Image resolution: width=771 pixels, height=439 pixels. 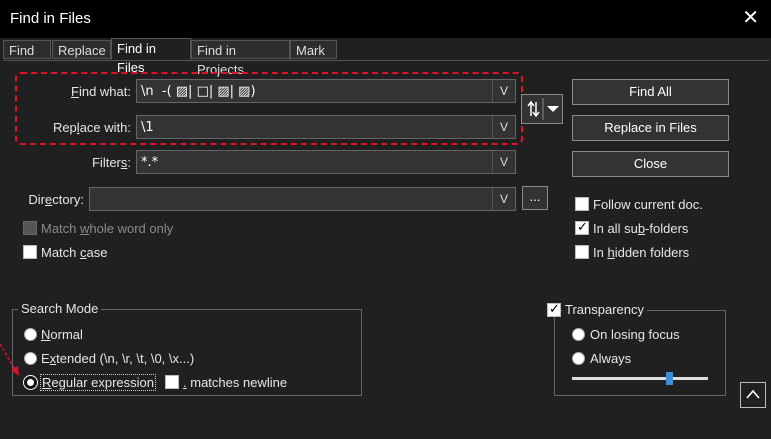 What do you see at coordinates (650, 92) in the screenshot?
I see `find-all-button: Find All` at bounding box center [650, 92].